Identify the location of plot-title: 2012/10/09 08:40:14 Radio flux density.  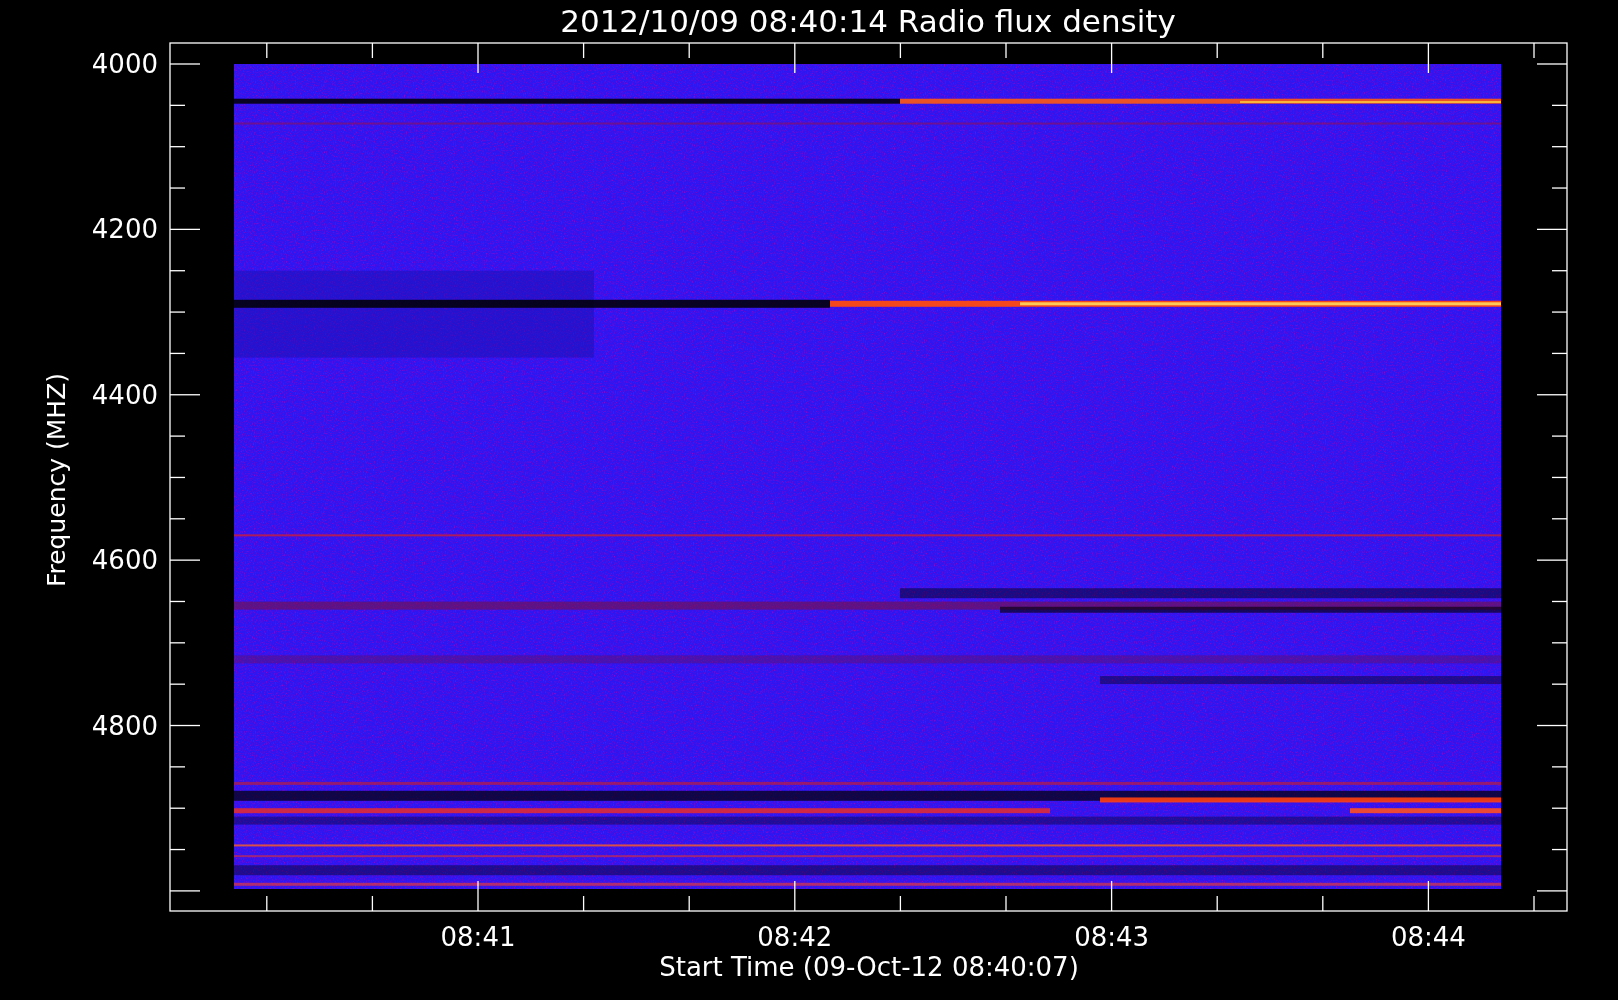
(868, 21).